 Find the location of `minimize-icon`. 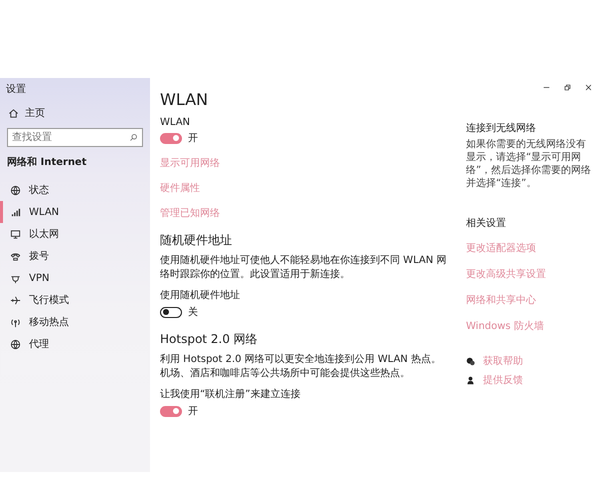

minimize-icon is located at coordinates (546, 87).